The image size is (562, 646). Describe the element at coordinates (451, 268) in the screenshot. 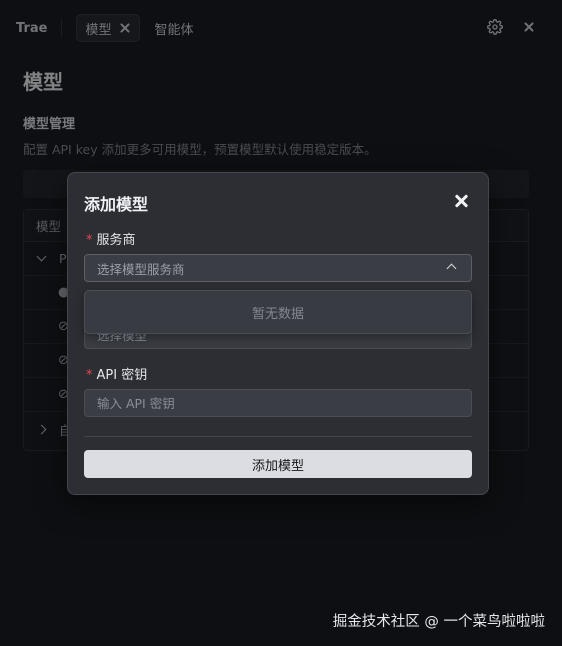

I see `chevron-up-icon` at that location.